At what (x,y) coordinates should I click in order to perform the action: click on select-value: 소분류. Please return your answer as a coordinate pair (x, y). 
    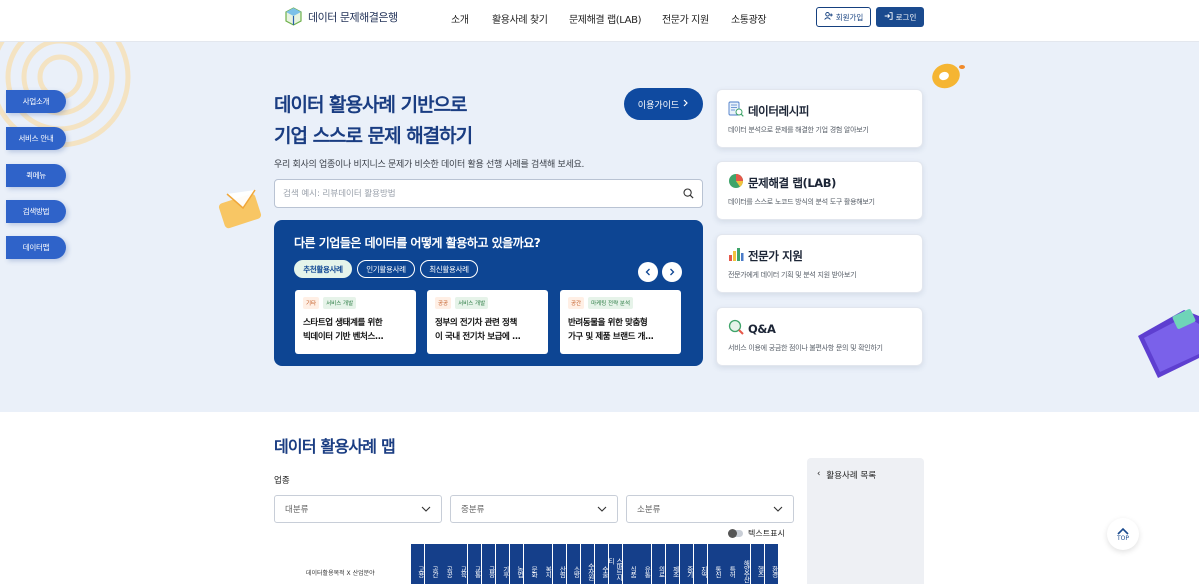
    Looking at the image, I should click on (649, 510).